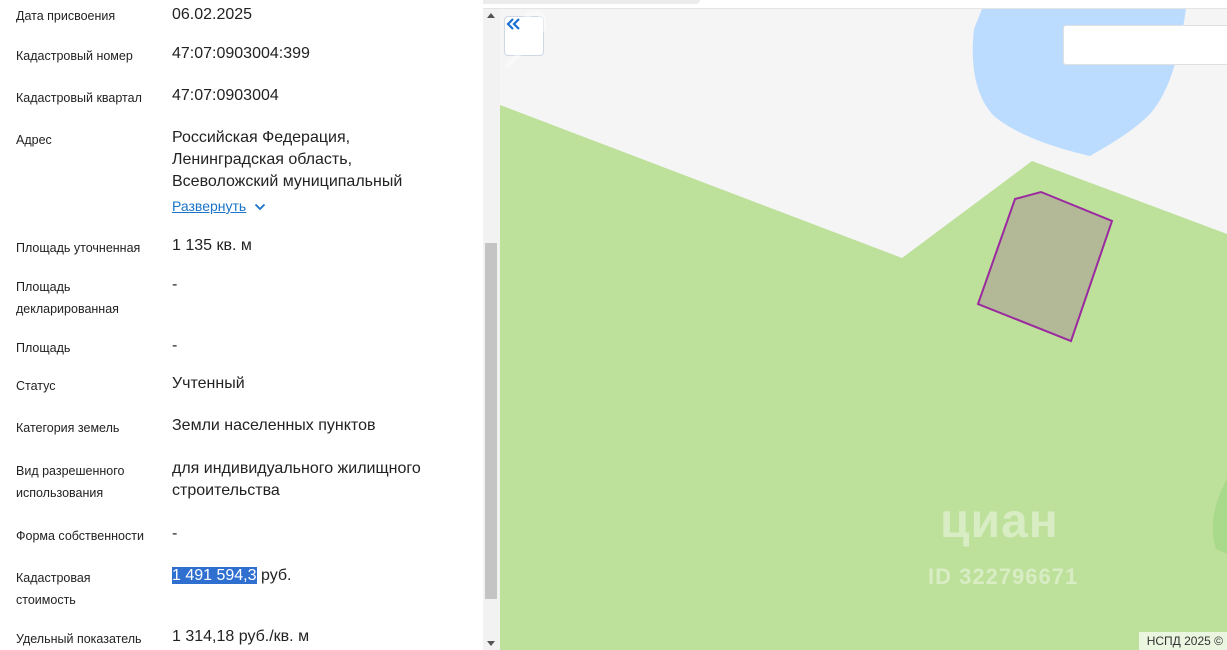  I want to click on scroll-up-arrow-icon, so click(491, 15).